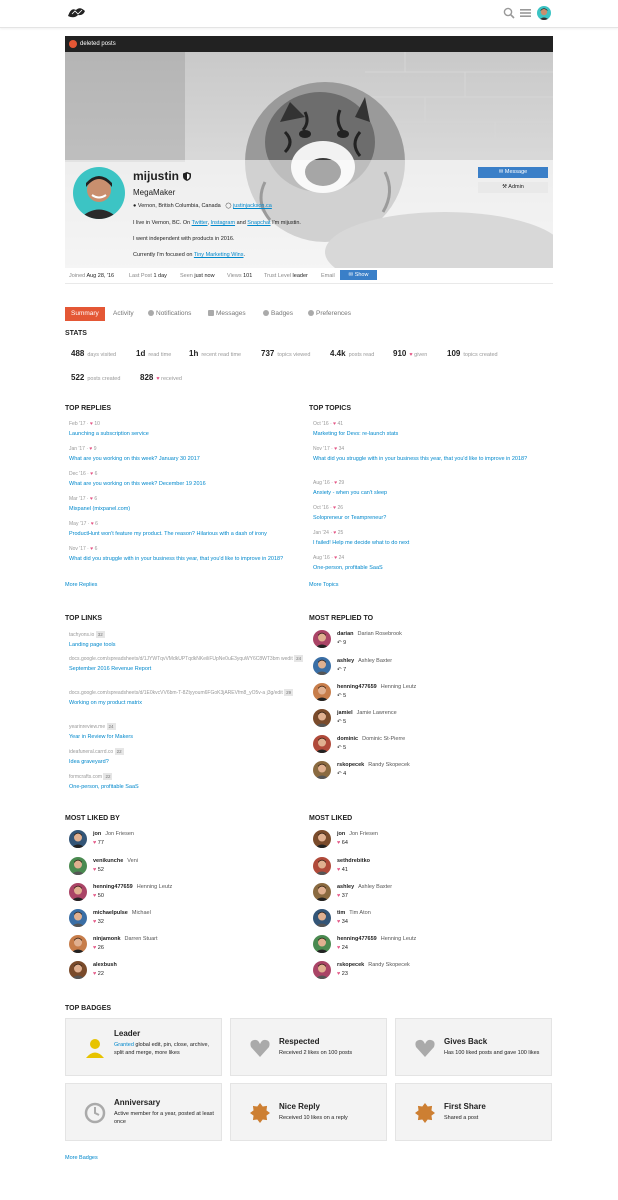  What do you see at coordinates (513, 172) in the screenshot?
I see `message-button: ✉ Message` at bounding box center [513, 172].